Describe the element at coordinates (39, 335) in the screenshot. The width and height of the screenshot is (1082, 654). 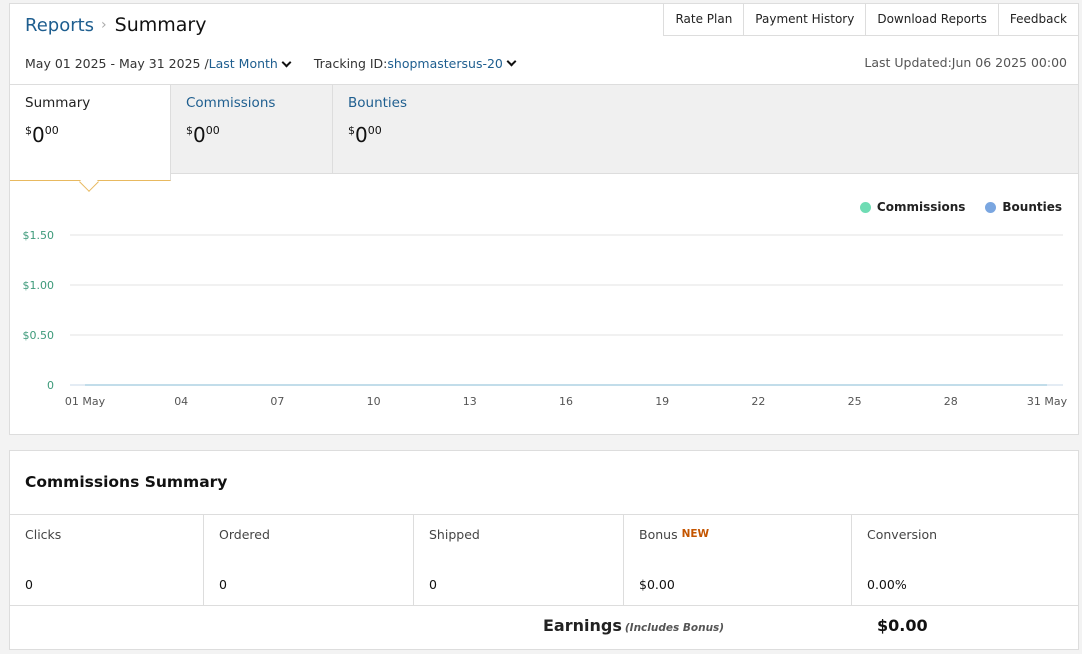
I see `y-tick-label: $0.50` at that location.